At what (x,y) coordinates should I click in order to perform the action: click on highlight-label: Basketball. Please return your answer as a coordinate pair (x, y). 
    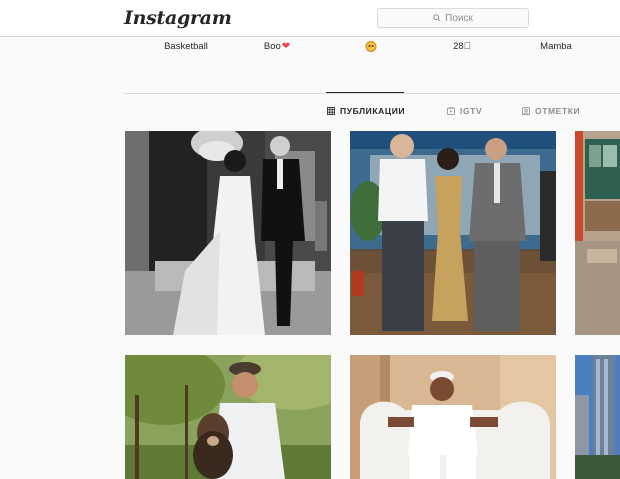
    Looking at the image, I should click on (186, 46).